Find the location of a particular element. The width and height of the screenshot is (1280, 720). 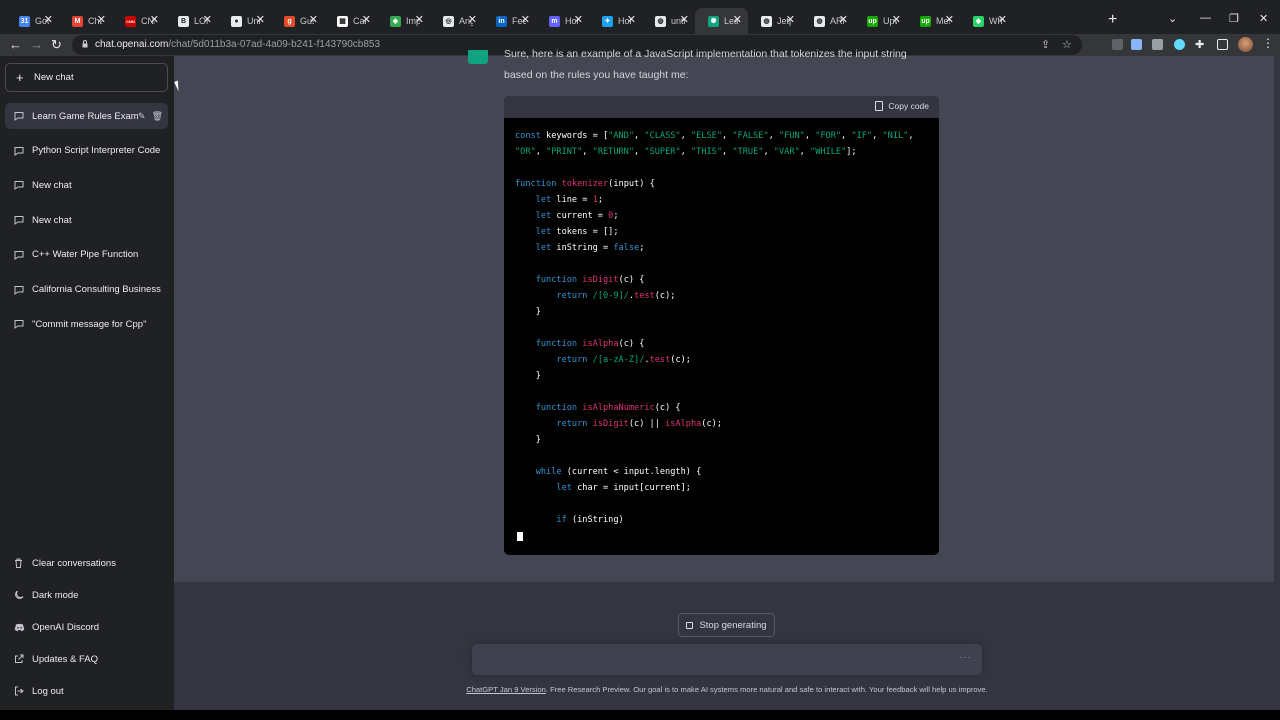

maximize-button: ❐ is located at coordinates (1234, 18).